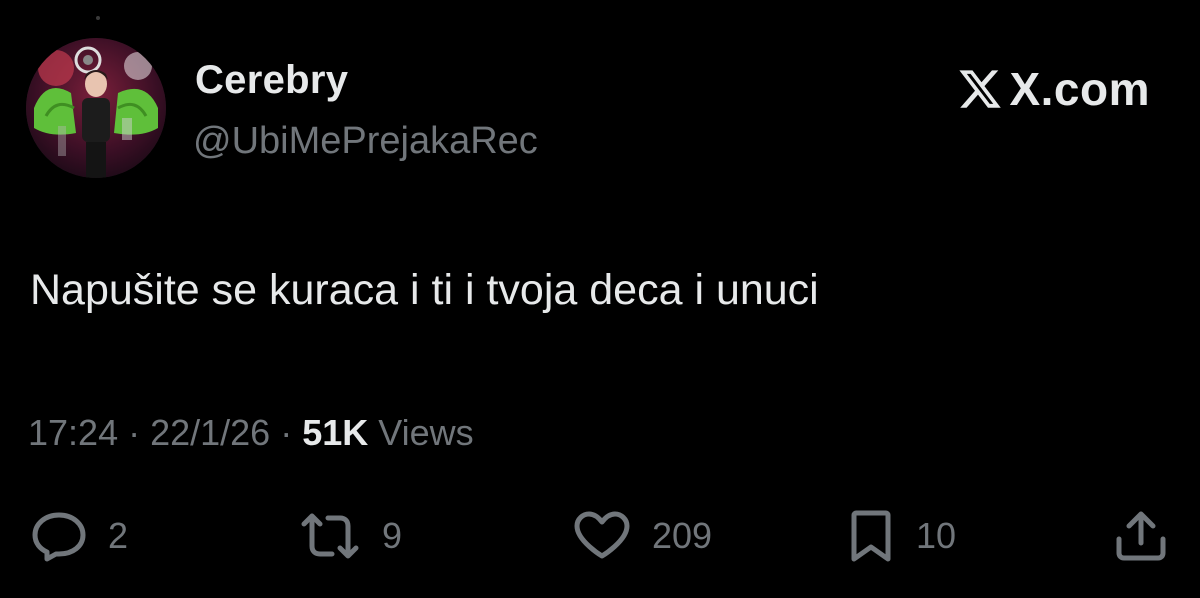  What do you see at coordinates (980, 89) in the screenshot?
I see `x-logo-icon` at bounding box center [980, 89].